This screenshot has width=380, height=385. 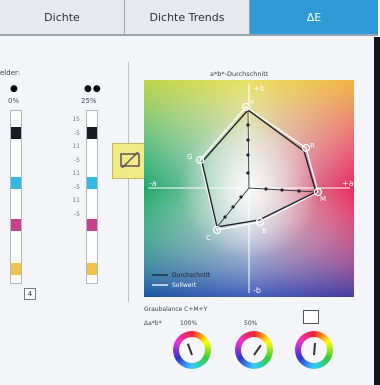 What do you see at coordinates (314, 18) in the screenshot?
I see `tab-delta-e: ΔE` at bounding box center [314, 18].